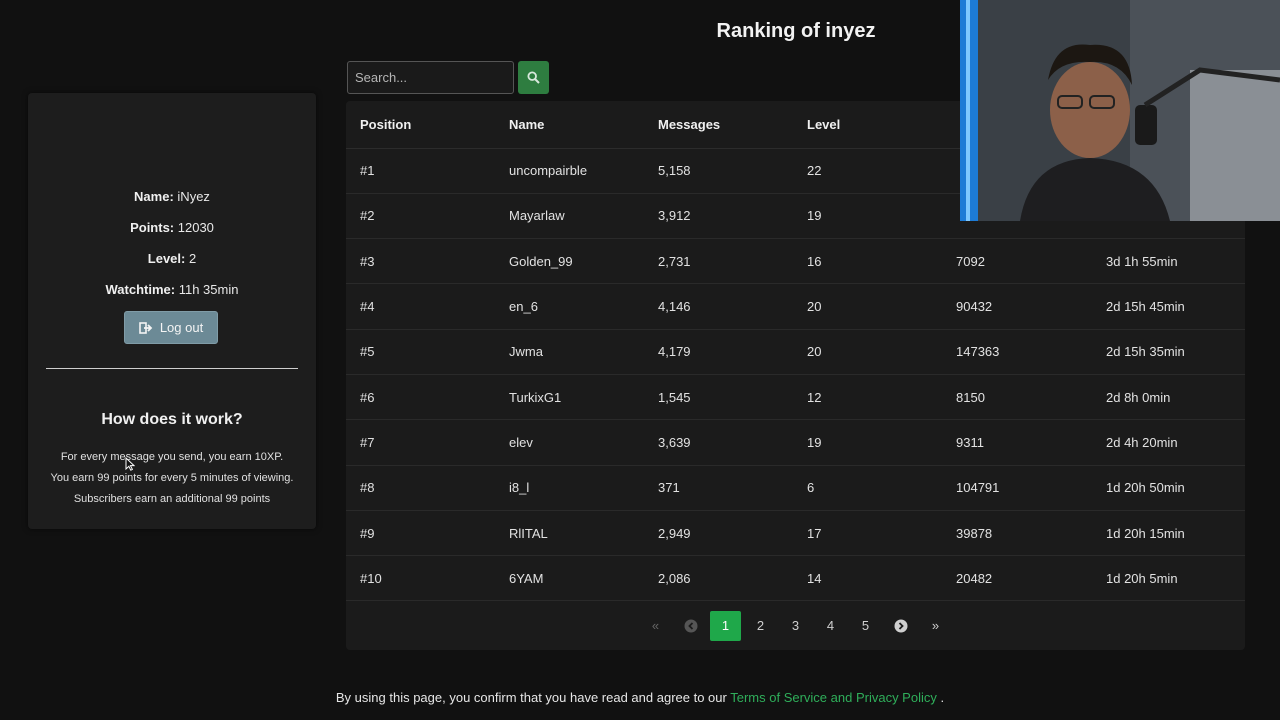 The height and width of the screenshot is (720, 1280). I want to click on profile-level-row: Level: 2, so click(172, 258).